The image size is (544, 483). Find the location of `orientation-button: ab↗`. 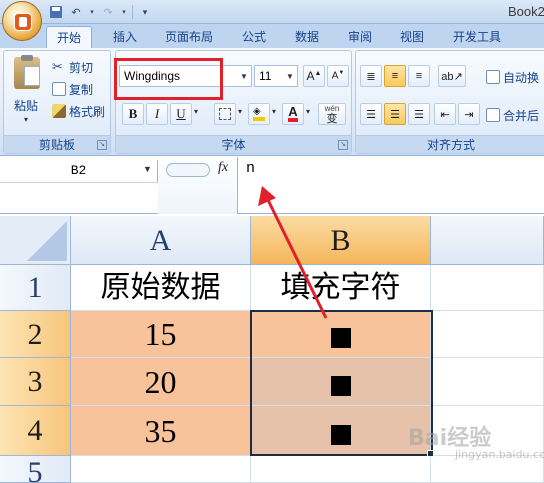

orientation-button: ab↗ is located at coordinates (452, 76).